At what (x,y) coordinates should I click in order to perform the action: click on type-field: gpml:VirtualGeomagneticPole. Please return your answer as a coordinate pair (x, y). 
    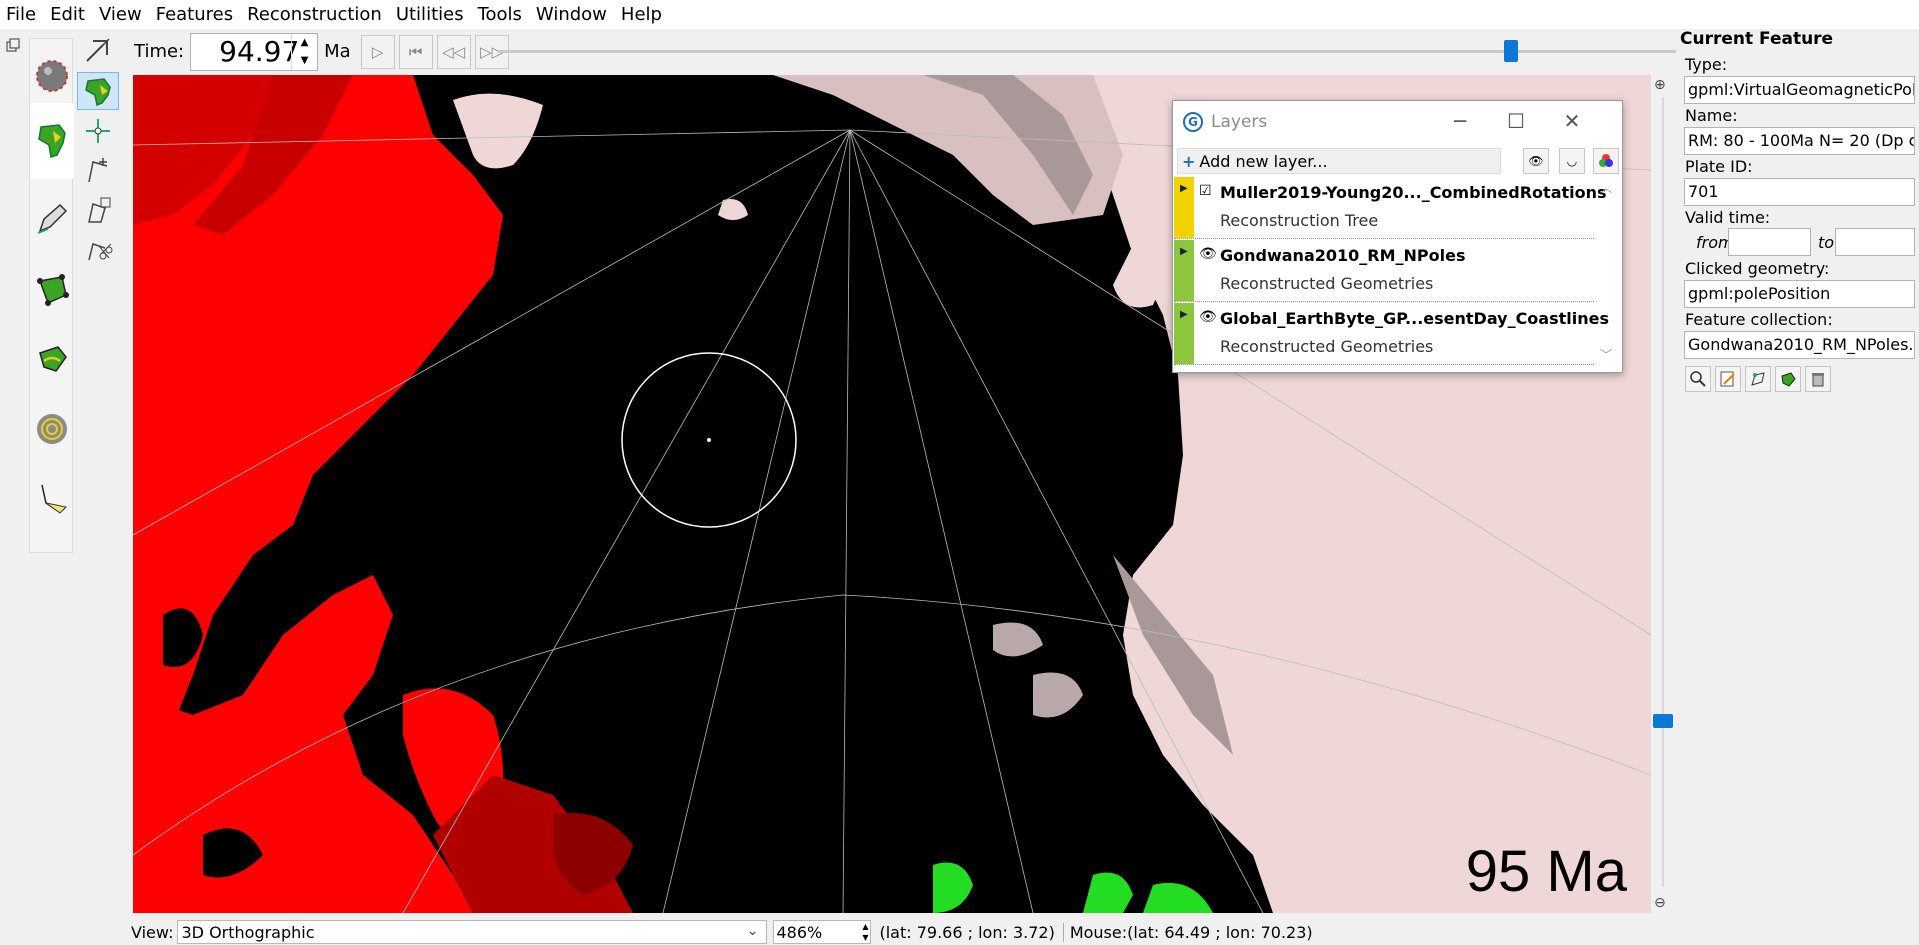
    Looking at the image, I should click on (1799, 90).